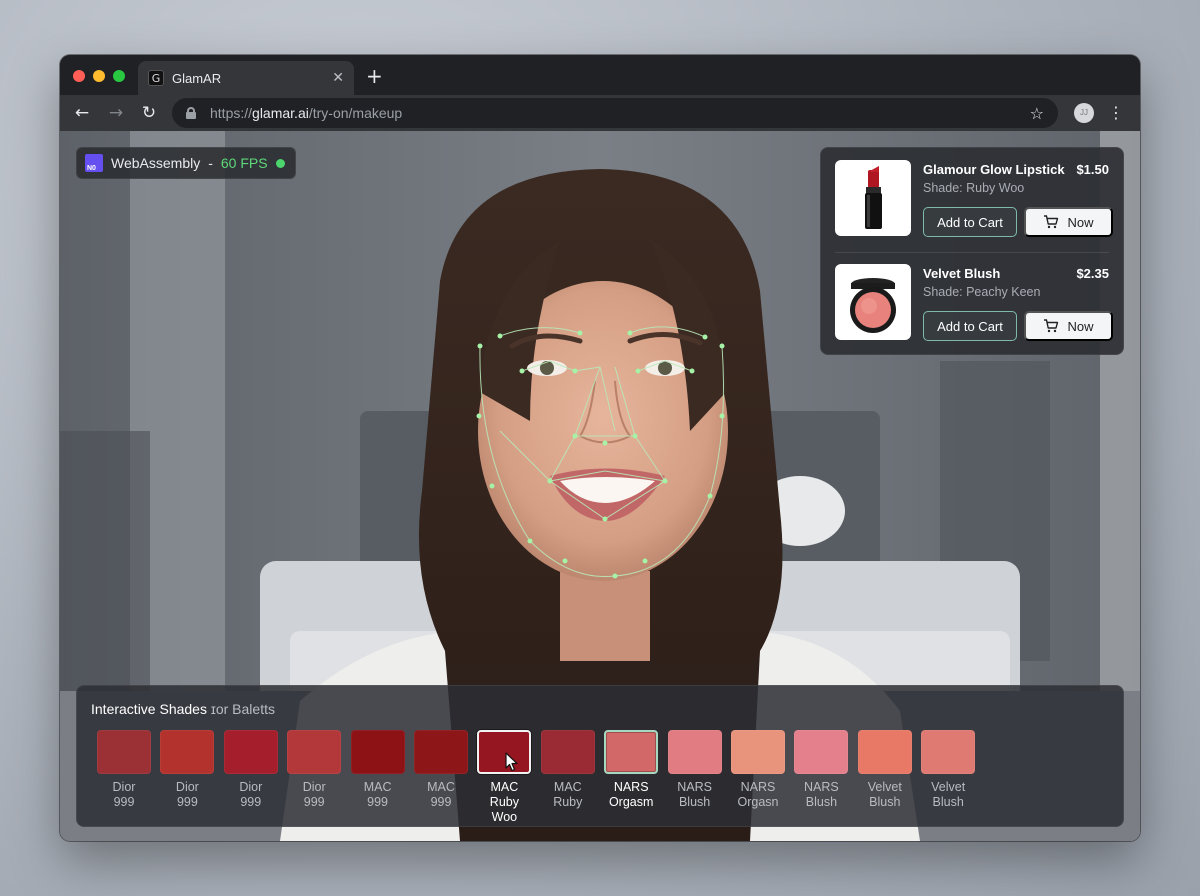 The height and width of the screenshot is (896, 1200). Describe the element at coordinates (631, 802) in the screenshot. I see `shade-name: Orgasm` at that location.